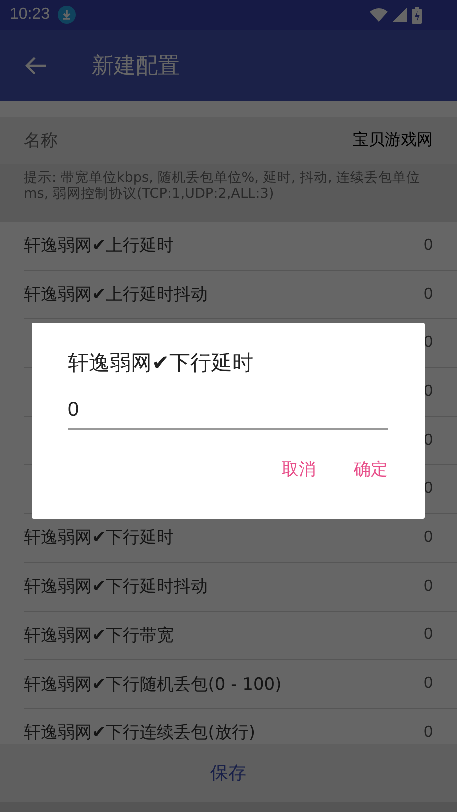 This screenshot has width=457, height=812. What do you see at coordinates (136, 66) in the screenshot?
I see `screen-title: 新建配置` at bounding box center [136, 66].